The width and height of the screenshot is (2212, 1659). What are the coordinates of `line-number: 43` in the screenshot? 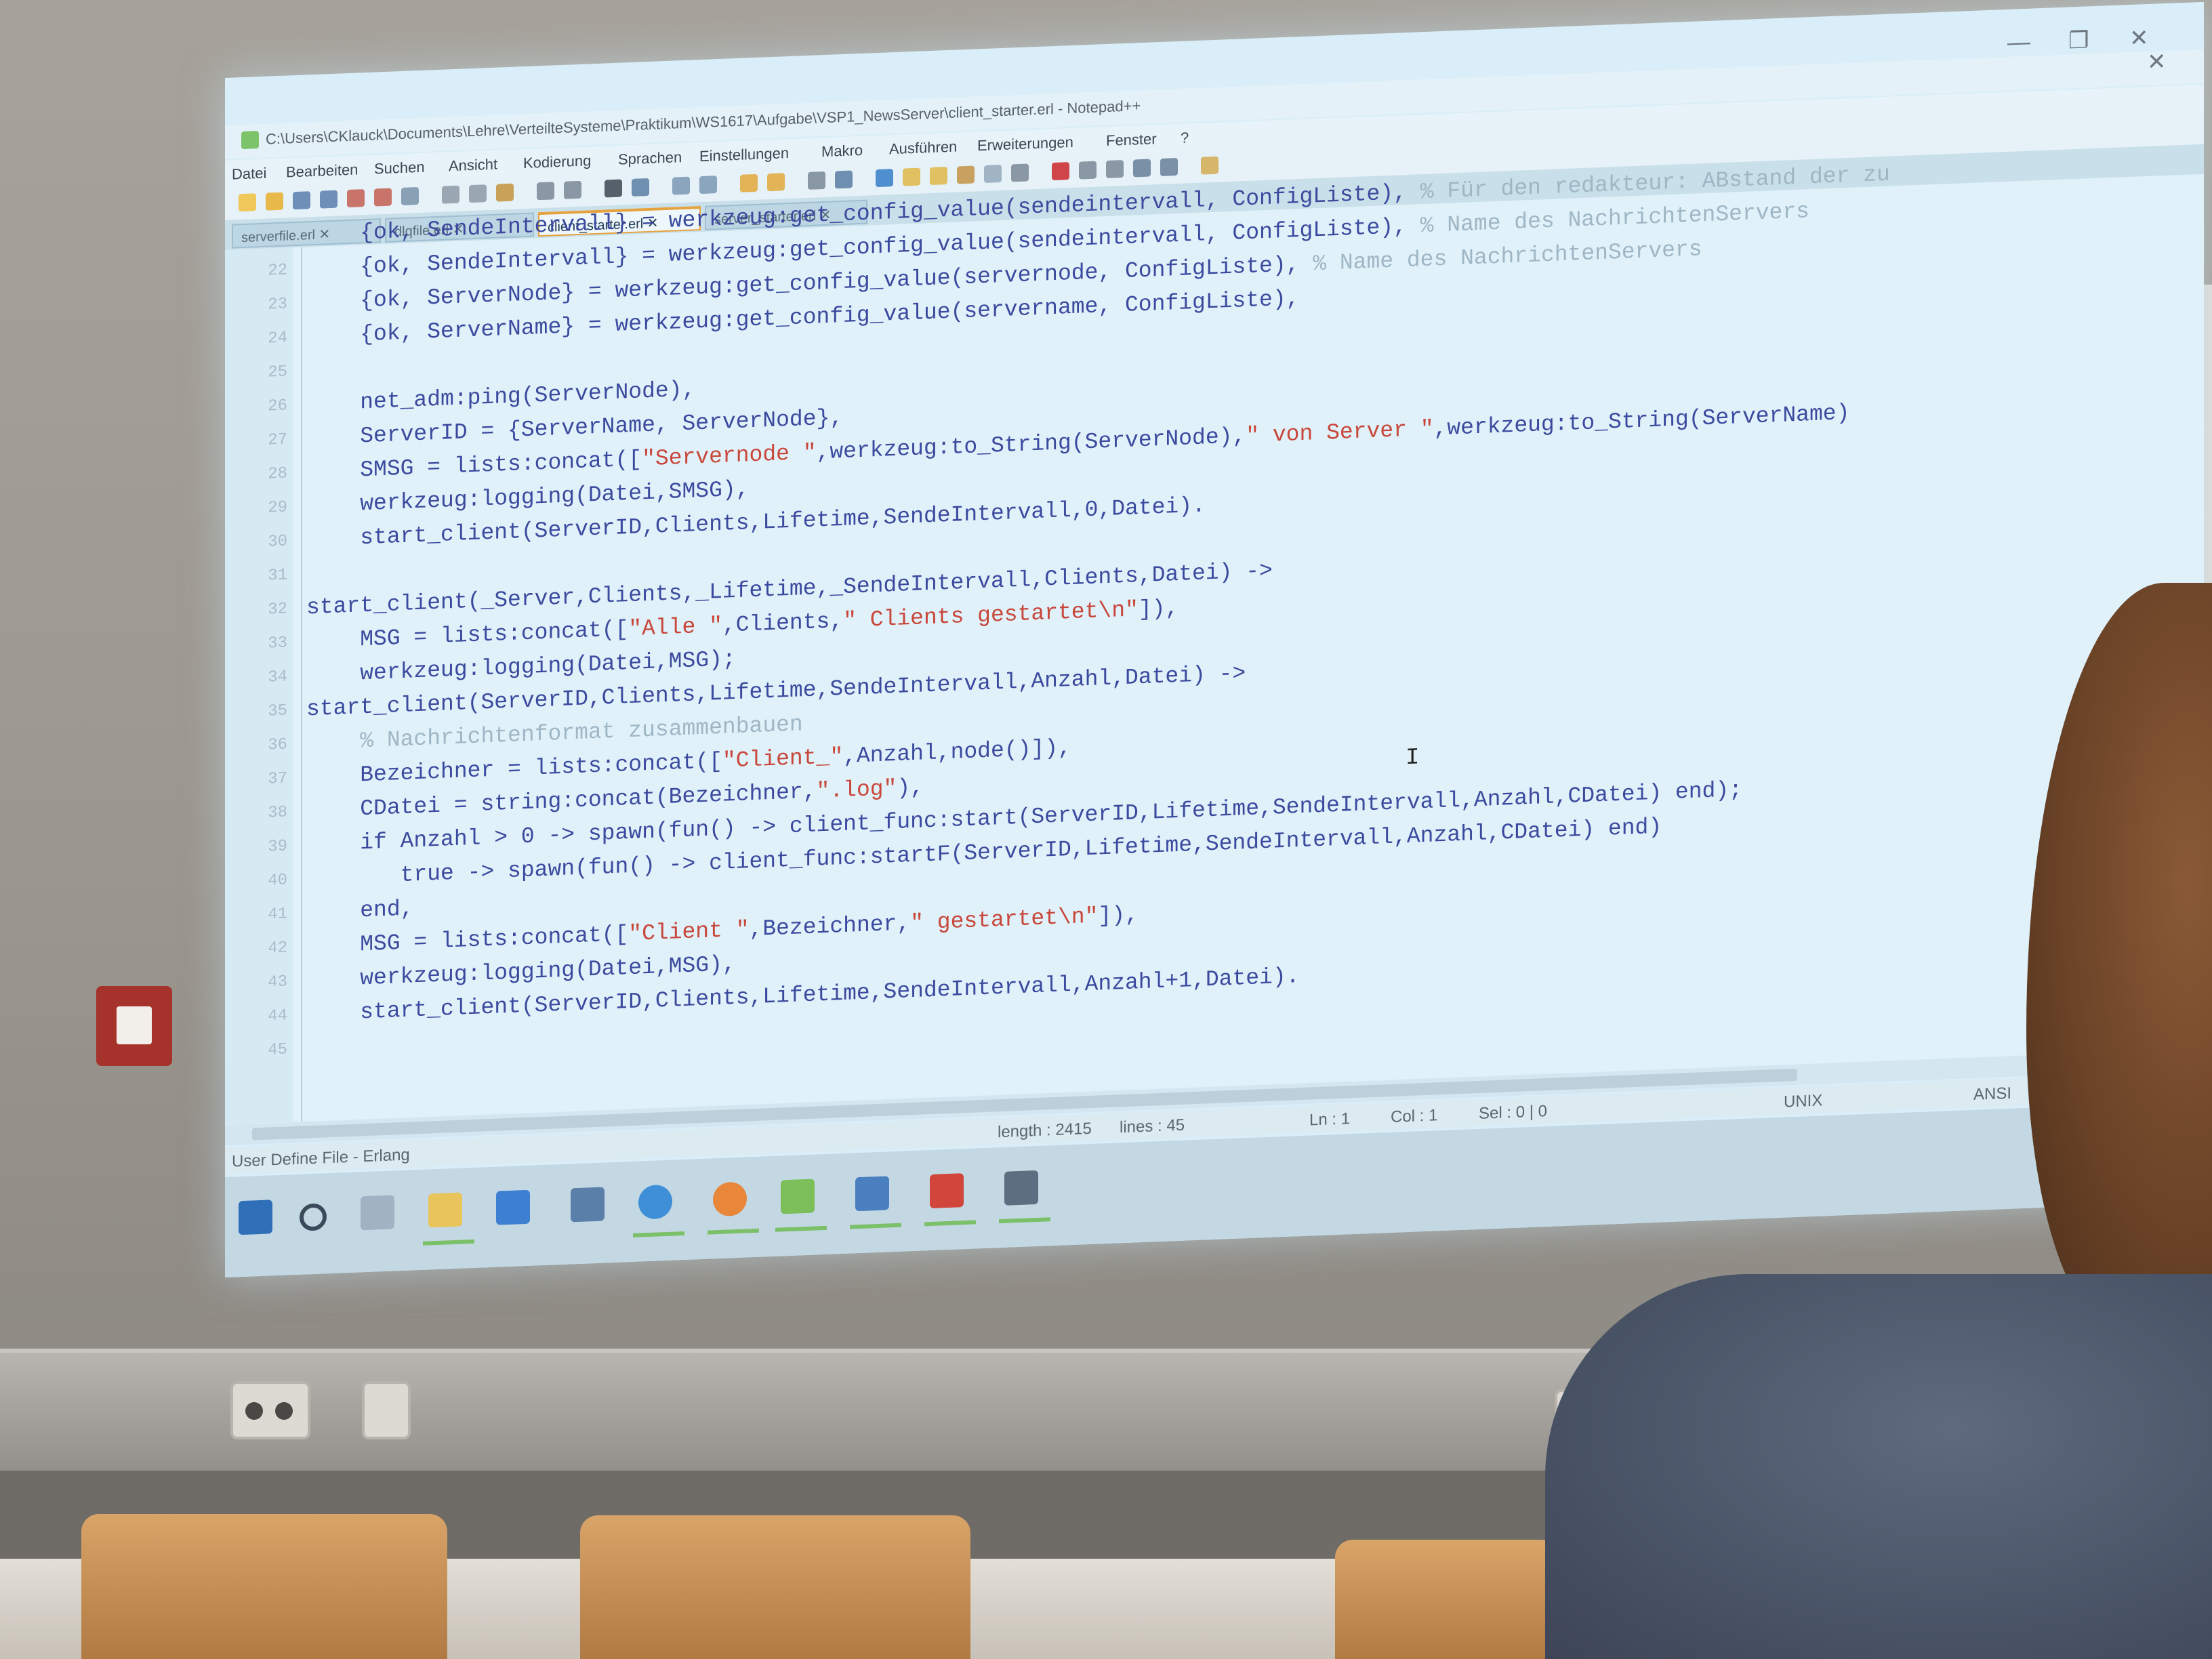 It's located at (277, 982).